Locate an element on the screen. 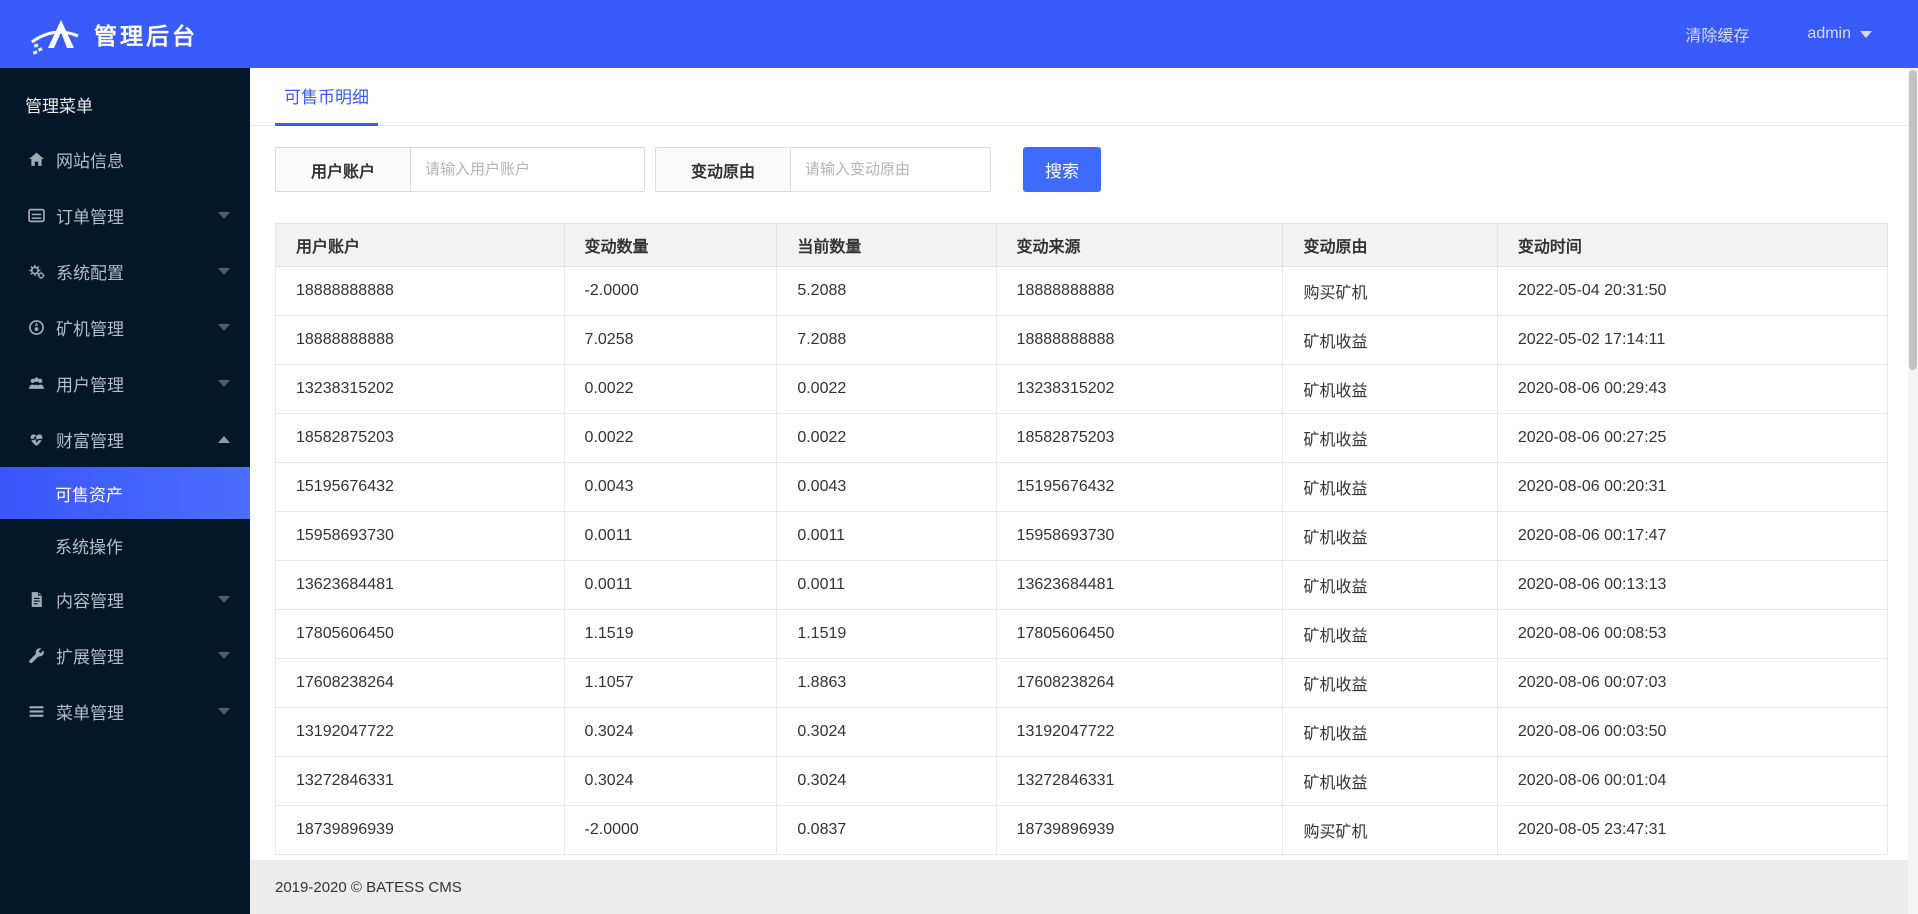 This screenshot has height=914, width=1918. column-header: 用户账户 is located at coordinates (420, 245).